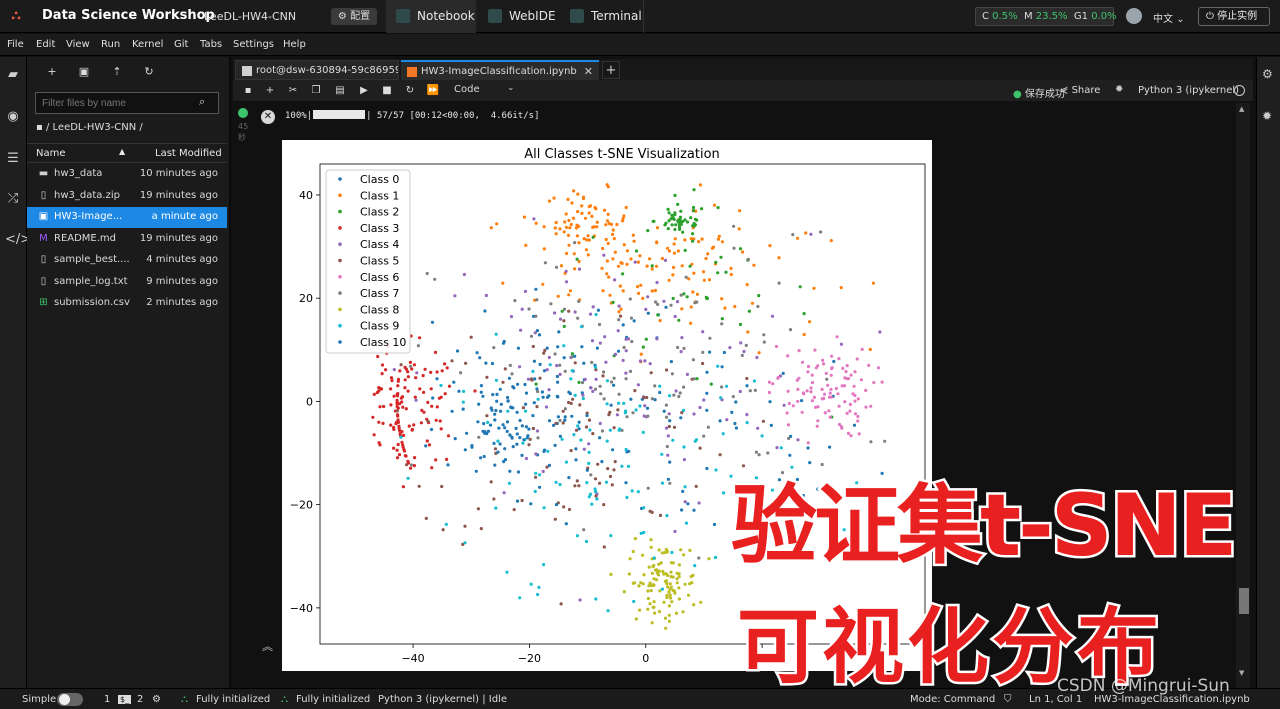 The width and height of the screenshot is (1280, 709). Describe the element at coordinates (45, 44) in the screenshot. I see `menu-edit: Edit` at that location.